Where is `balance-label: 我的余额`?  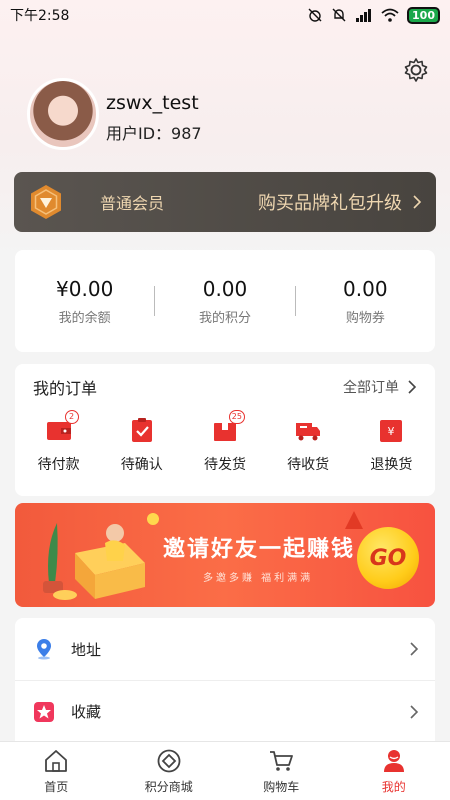
balance-label: 我的余额 is located at coordinates (84, 318).